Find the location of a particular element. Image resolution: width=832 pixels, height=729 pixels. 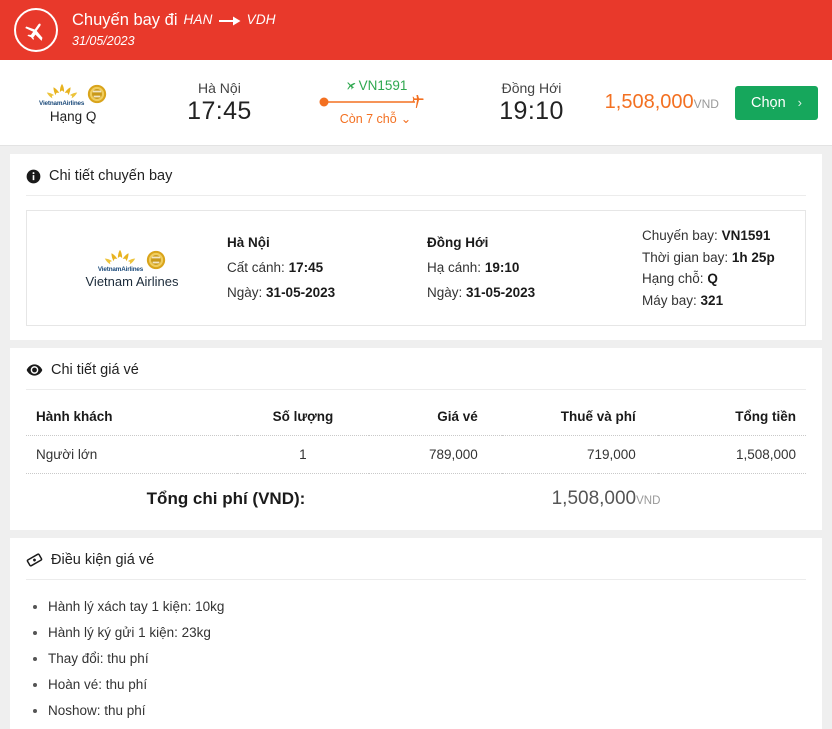

depart-time: 17:45 is located at coordinates (306, 267).